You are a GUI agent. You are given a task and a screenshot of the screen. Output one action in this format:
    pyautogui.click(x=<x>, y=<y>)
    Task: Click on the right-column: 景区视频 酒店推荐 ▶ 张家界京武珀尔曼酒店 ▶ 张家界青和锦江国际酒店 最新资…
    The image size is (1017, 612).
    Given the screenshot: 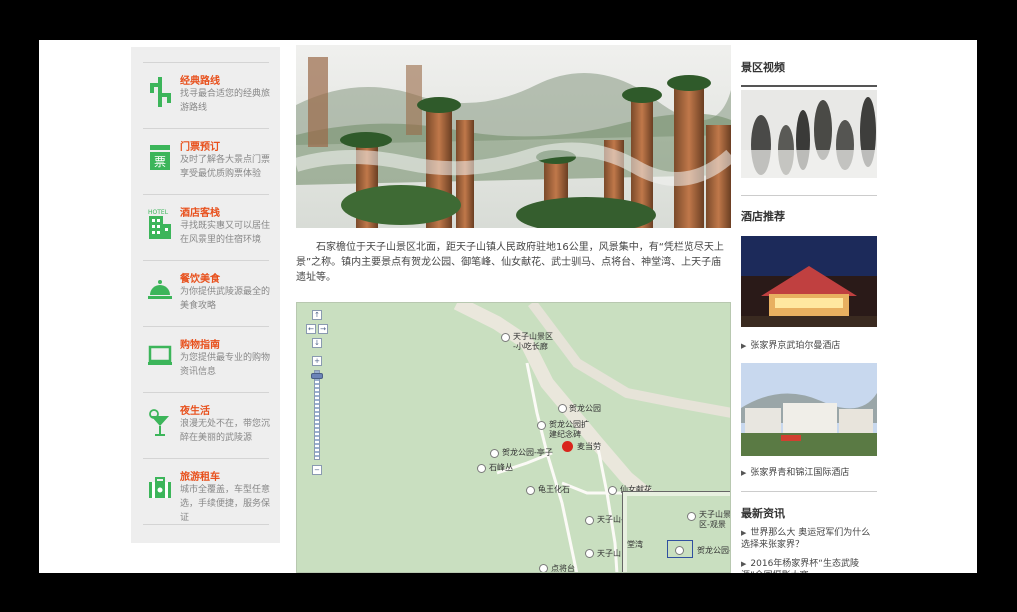 What is the action you would take?
    pyautogui.click(x=809, y=306)
    